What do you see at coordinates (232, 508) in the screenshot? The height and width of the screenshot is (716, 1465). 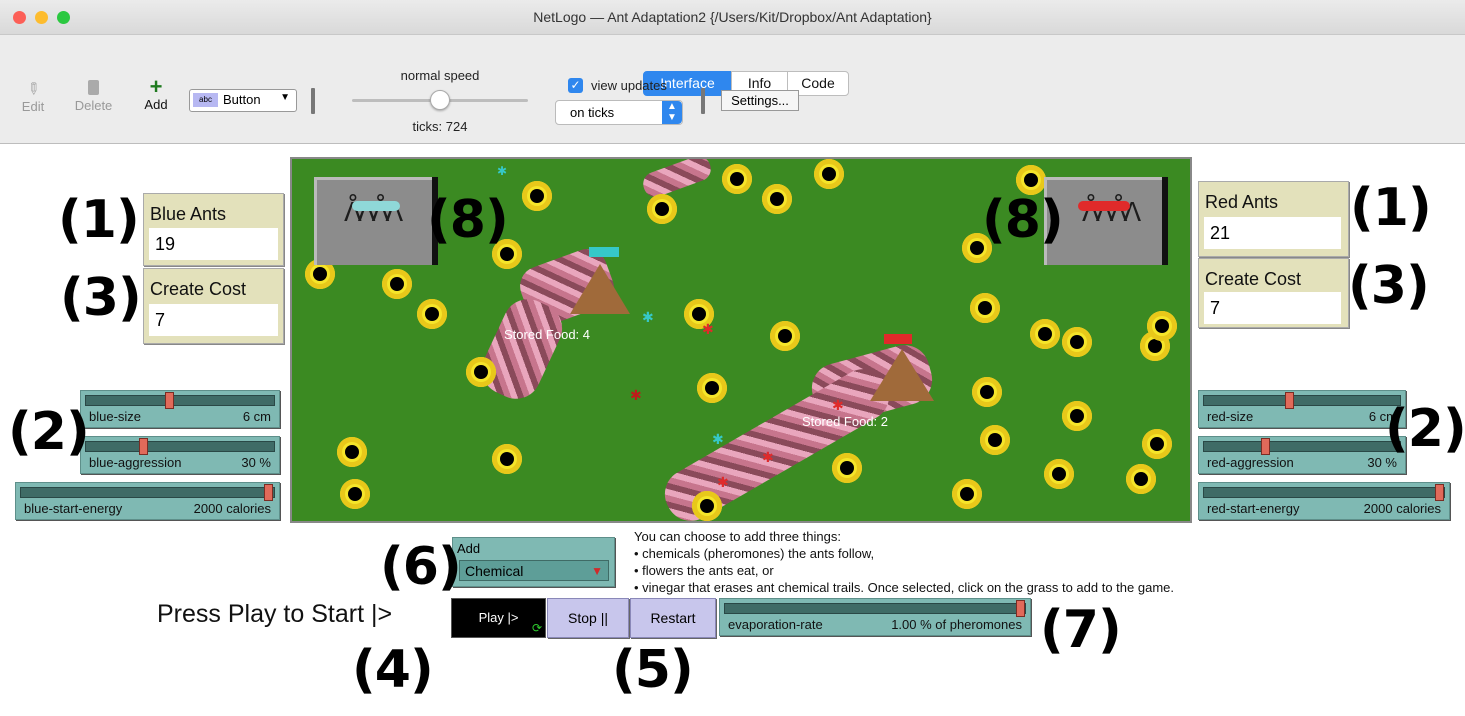 I see `blue-start-energy-value: 2000 calories` at bounding box center [232, 508].